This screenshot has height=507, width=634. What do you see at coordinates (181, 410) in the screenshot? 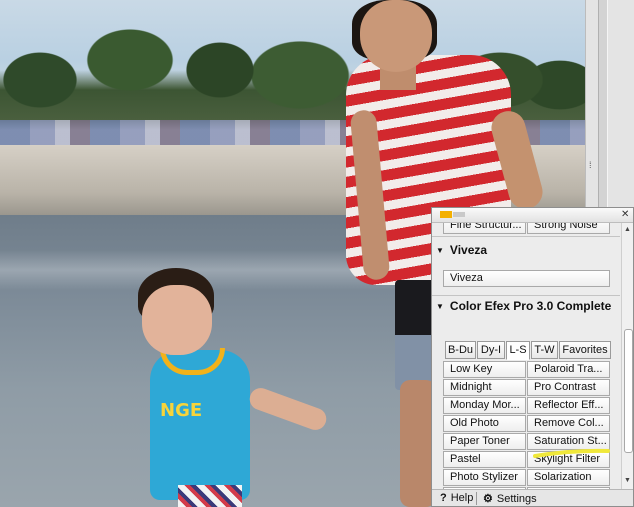
I see `child-shirt-print: NGE` at bounding box center [181, 410].